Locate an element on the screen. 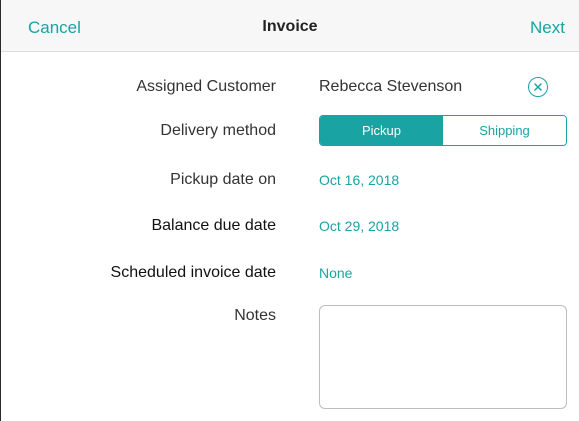 The height and width of the screenshot is (421, 579). page-title: Invoice is located at coordinates (290, 26).